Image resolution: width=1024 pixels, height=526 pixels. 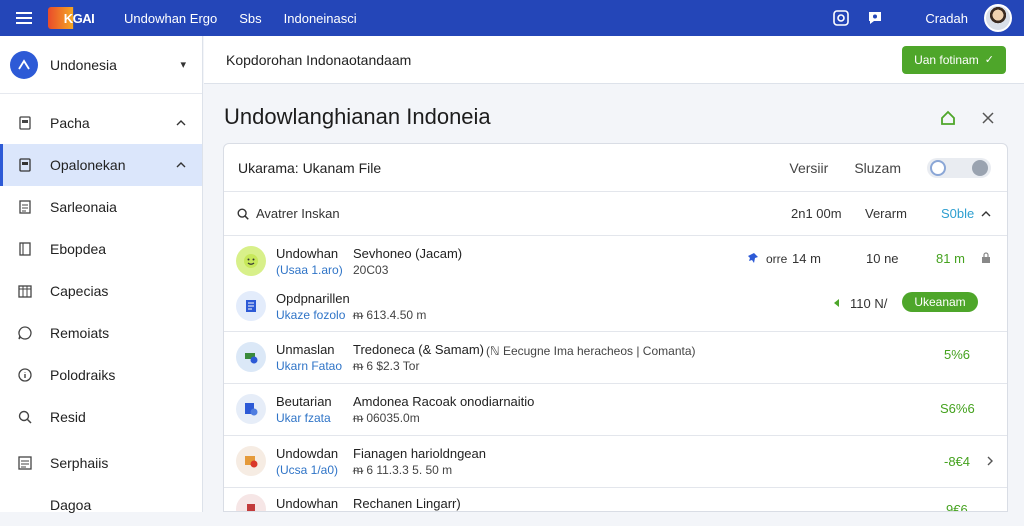 What do you see at coordinates (24, 18) in the screenshot?
I see `menu-icon` at bounding box center [24, 18].